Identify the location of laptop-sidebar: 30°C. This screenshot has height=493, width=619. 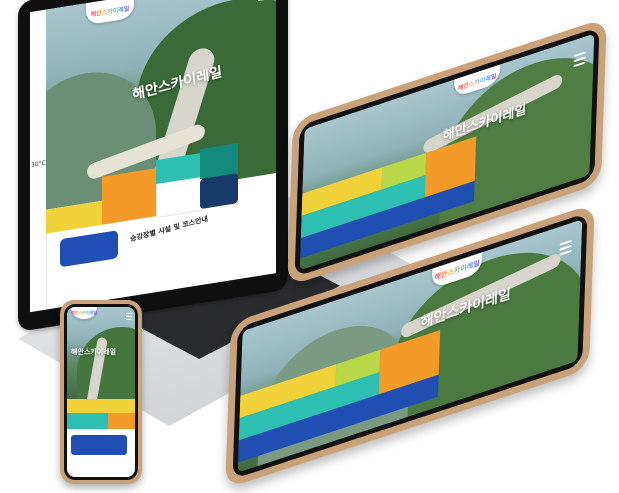
(38, 161).